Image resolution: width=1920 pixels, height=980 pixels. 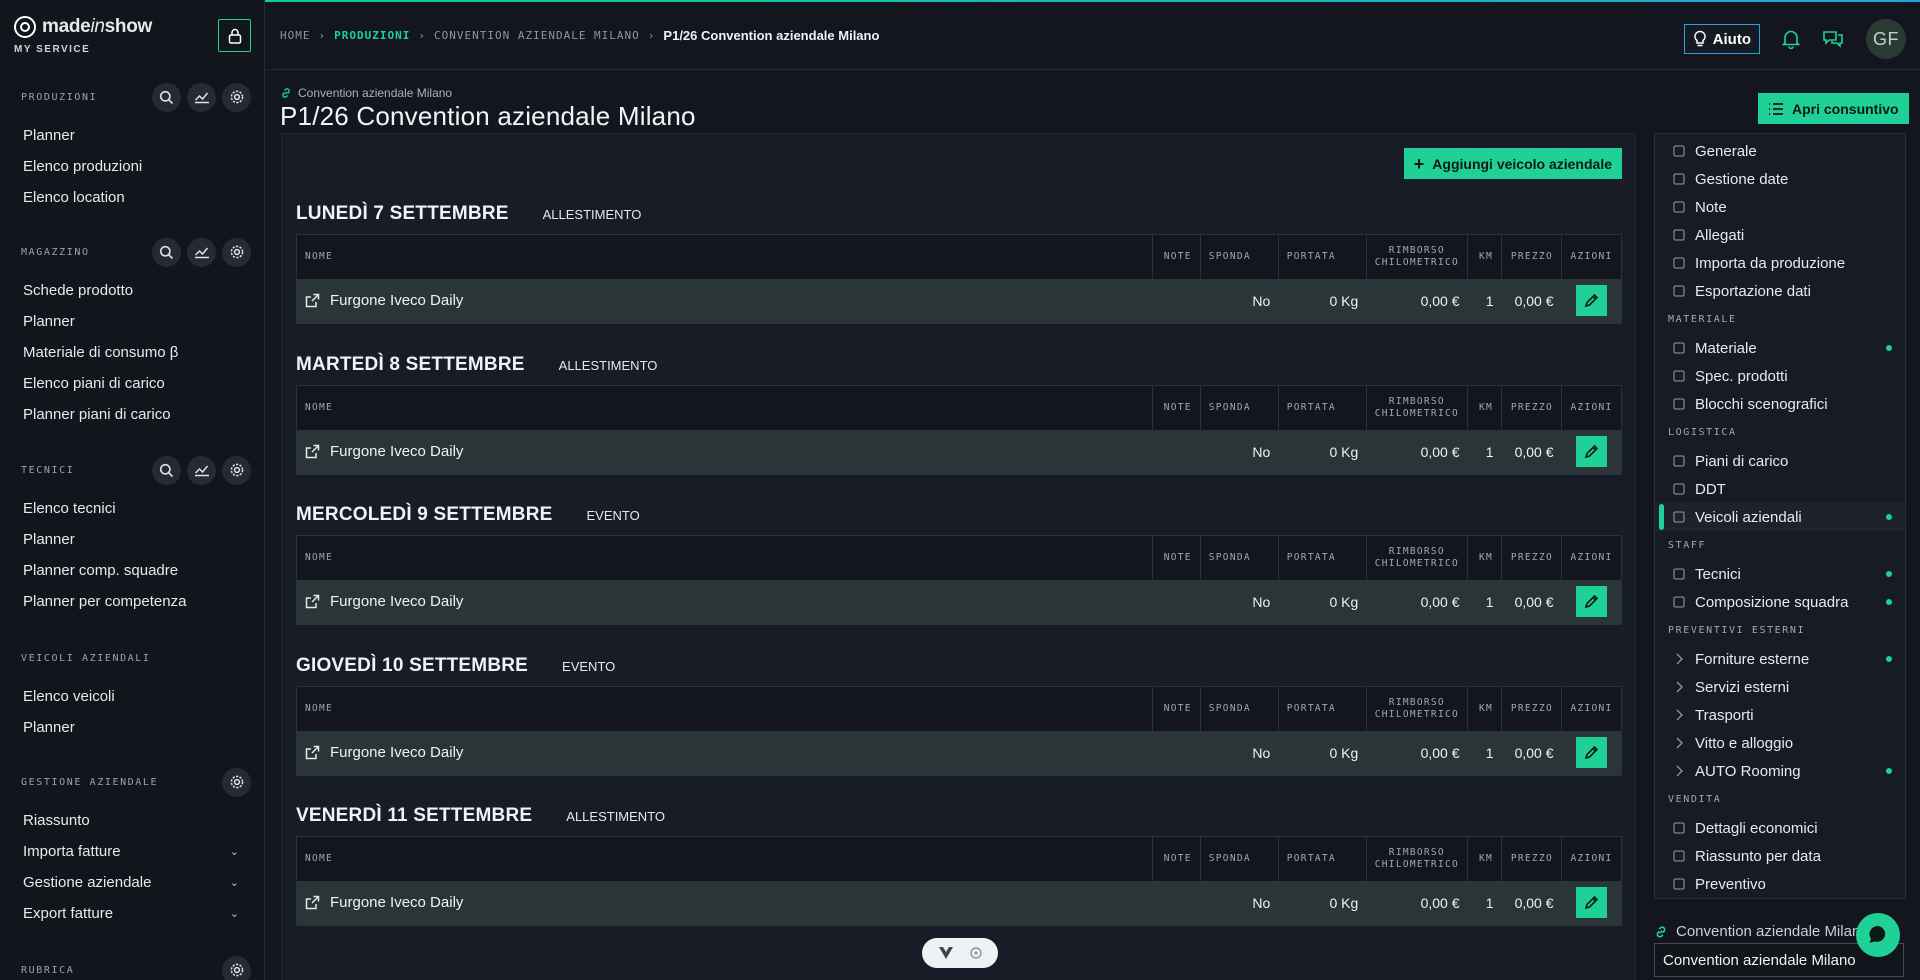 I want to click on nav-item-label: Tecnici, so click(x=1718, y=574).